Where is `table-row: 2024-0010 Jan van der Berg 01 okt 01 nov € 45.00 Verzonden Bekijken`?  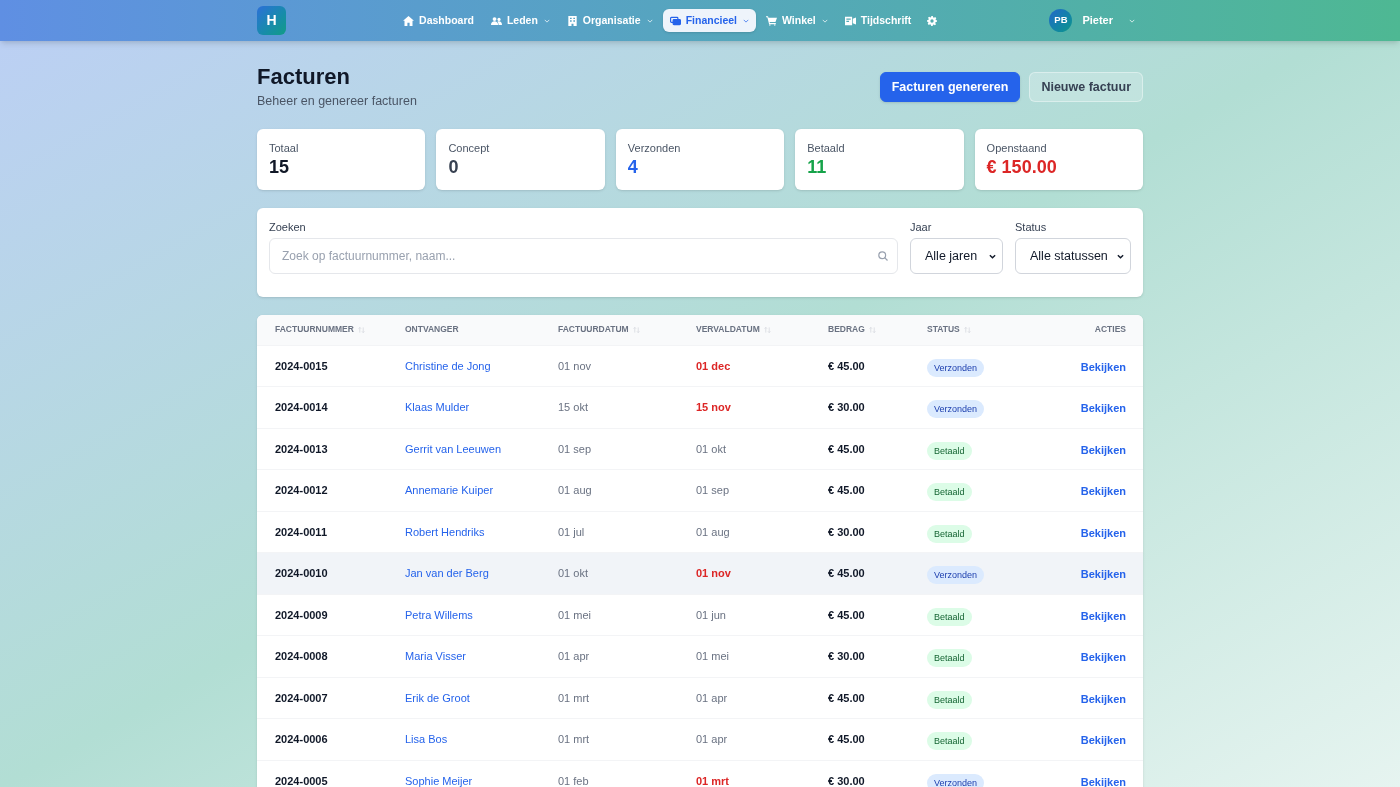
table-row: 2024-0010 Jan van der Berg 01 okt 01 nov € 45.00 Verzonden Bekijken is located at coordinates (700, 573).